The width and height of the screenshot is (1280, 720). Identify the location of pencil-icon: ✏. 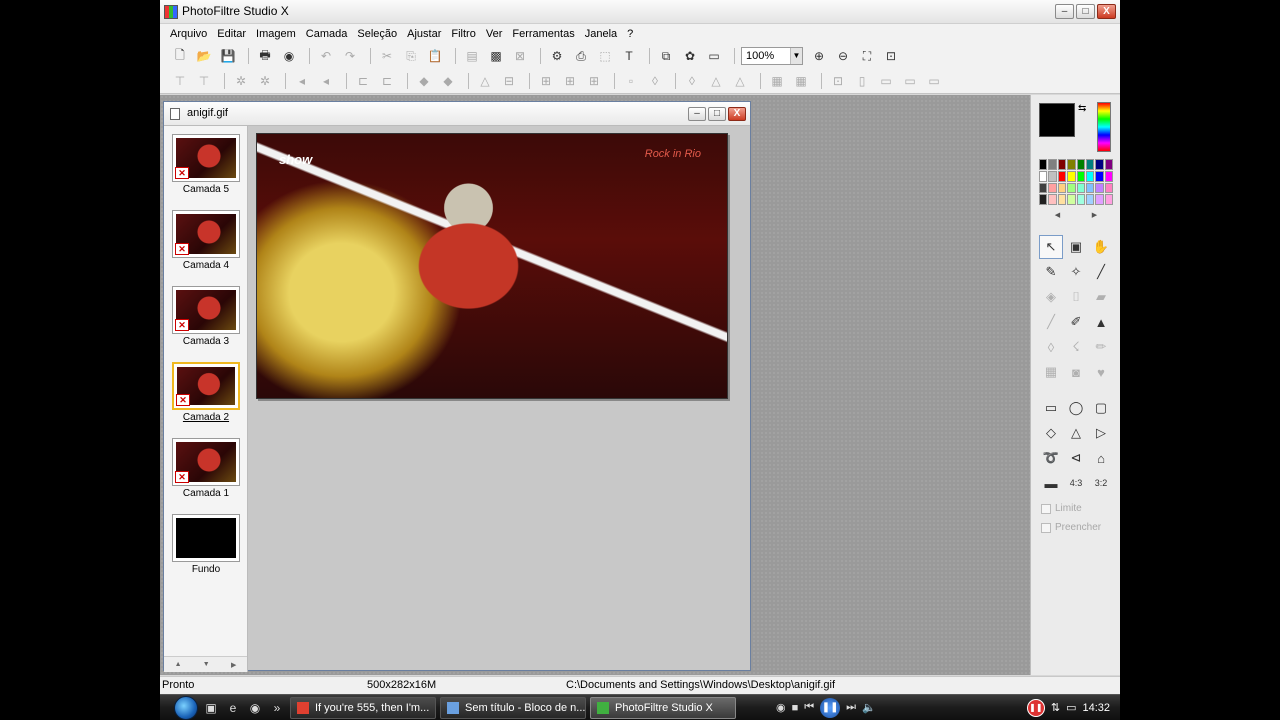
(1101, 347).